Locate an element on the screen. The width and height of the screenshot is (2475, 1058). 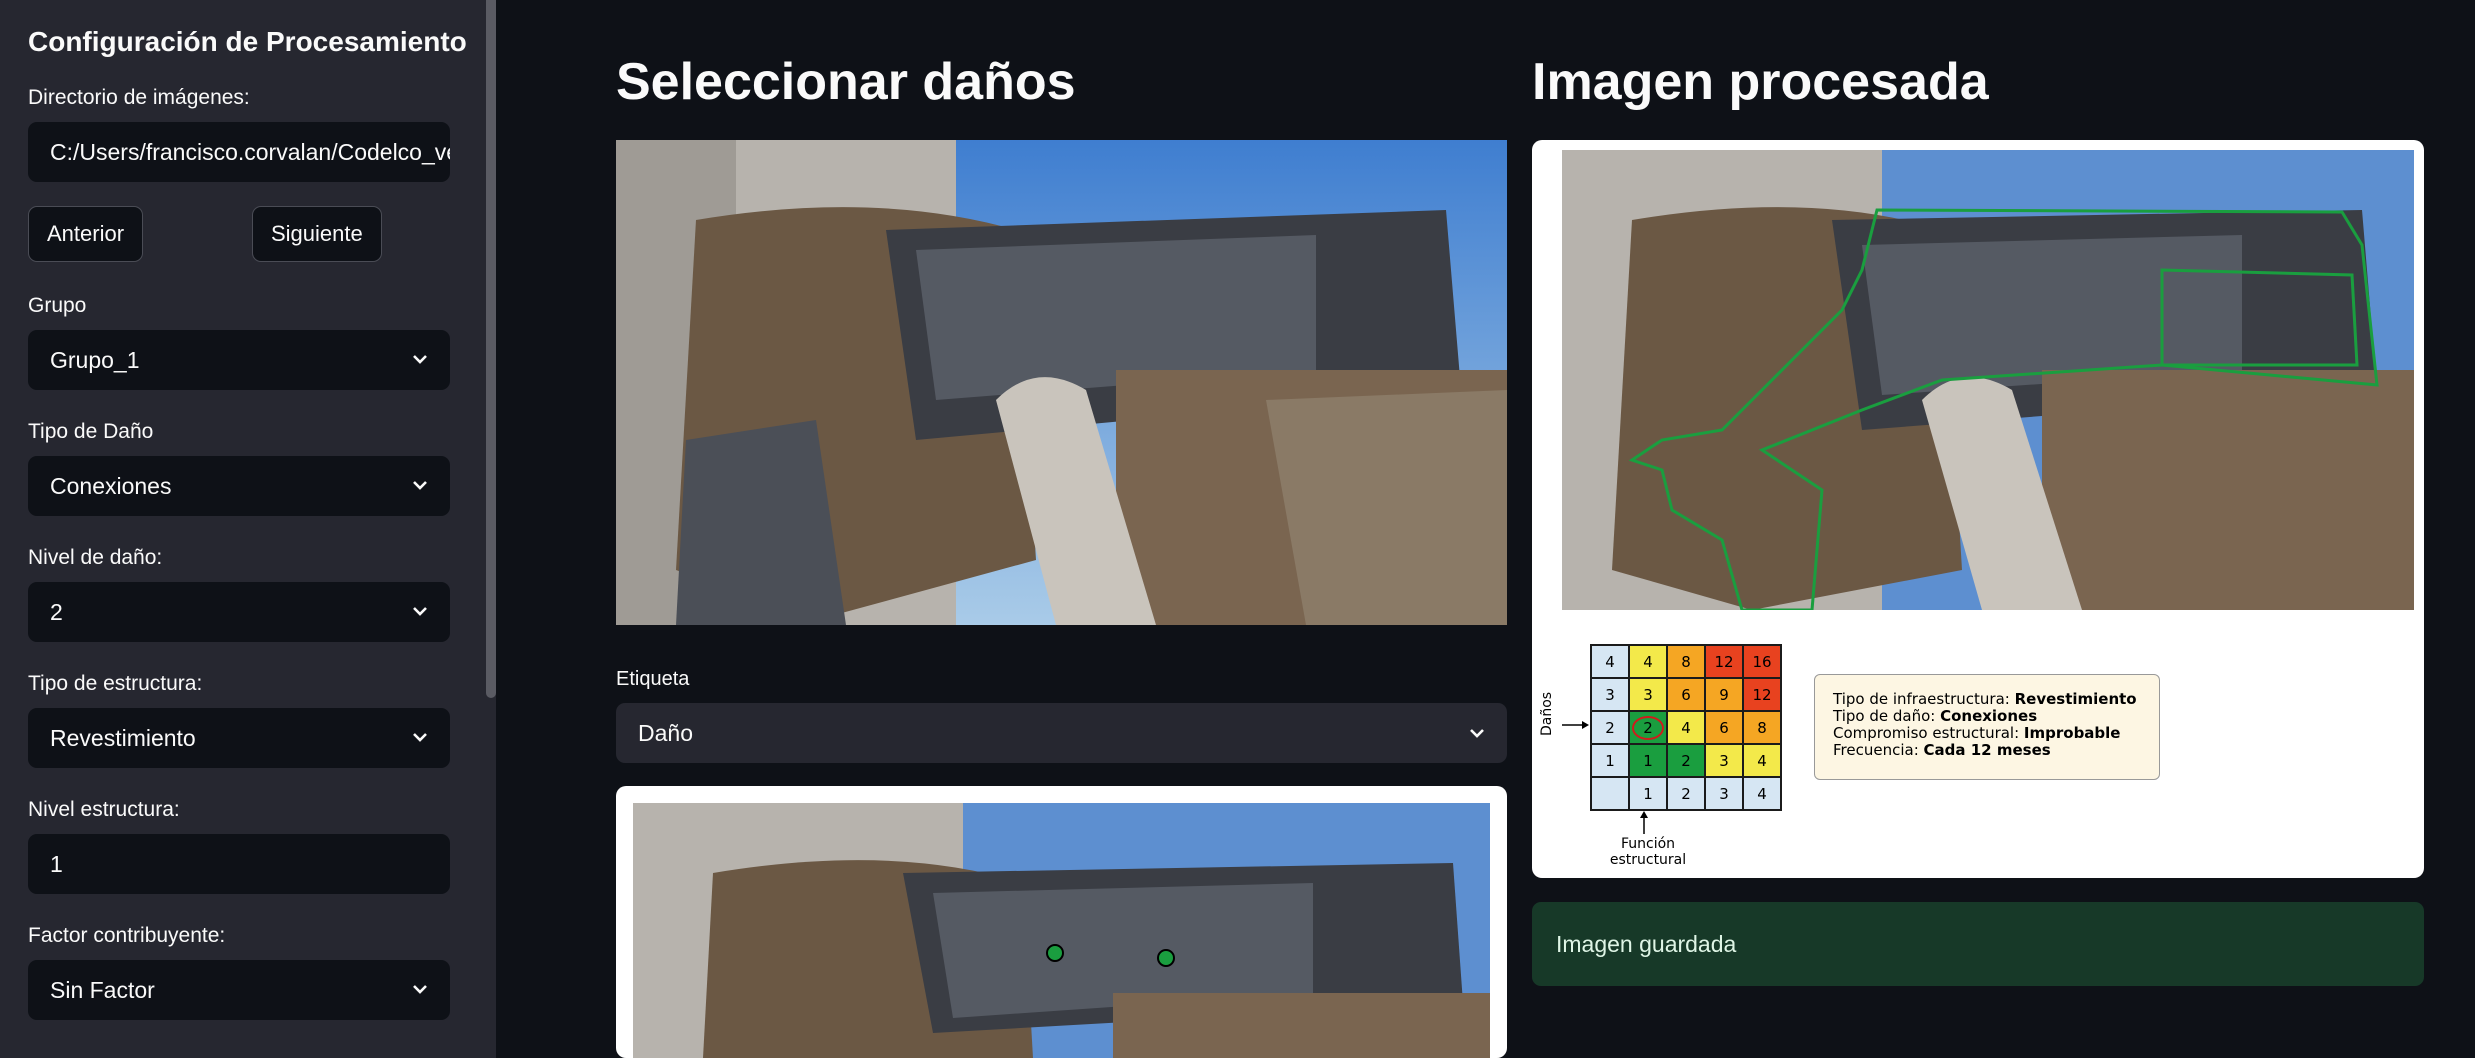
saved-success-alert: Imagen guardada is located at coordinates (1978, 944).